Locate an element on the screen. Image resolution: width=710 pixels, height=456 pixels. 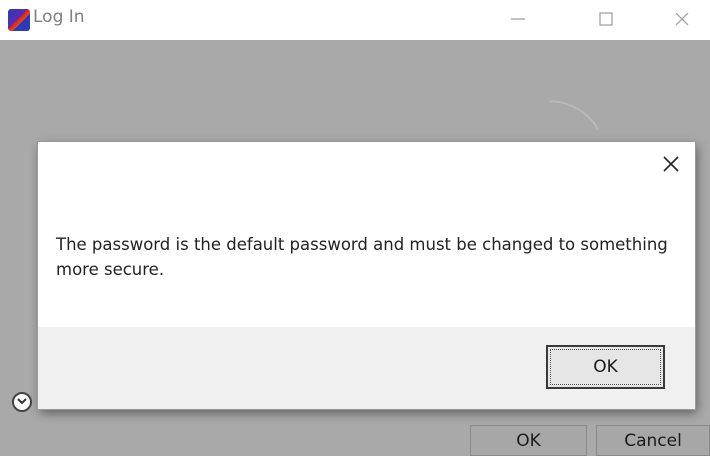
minimize-button is located at coordinates (518, 19).